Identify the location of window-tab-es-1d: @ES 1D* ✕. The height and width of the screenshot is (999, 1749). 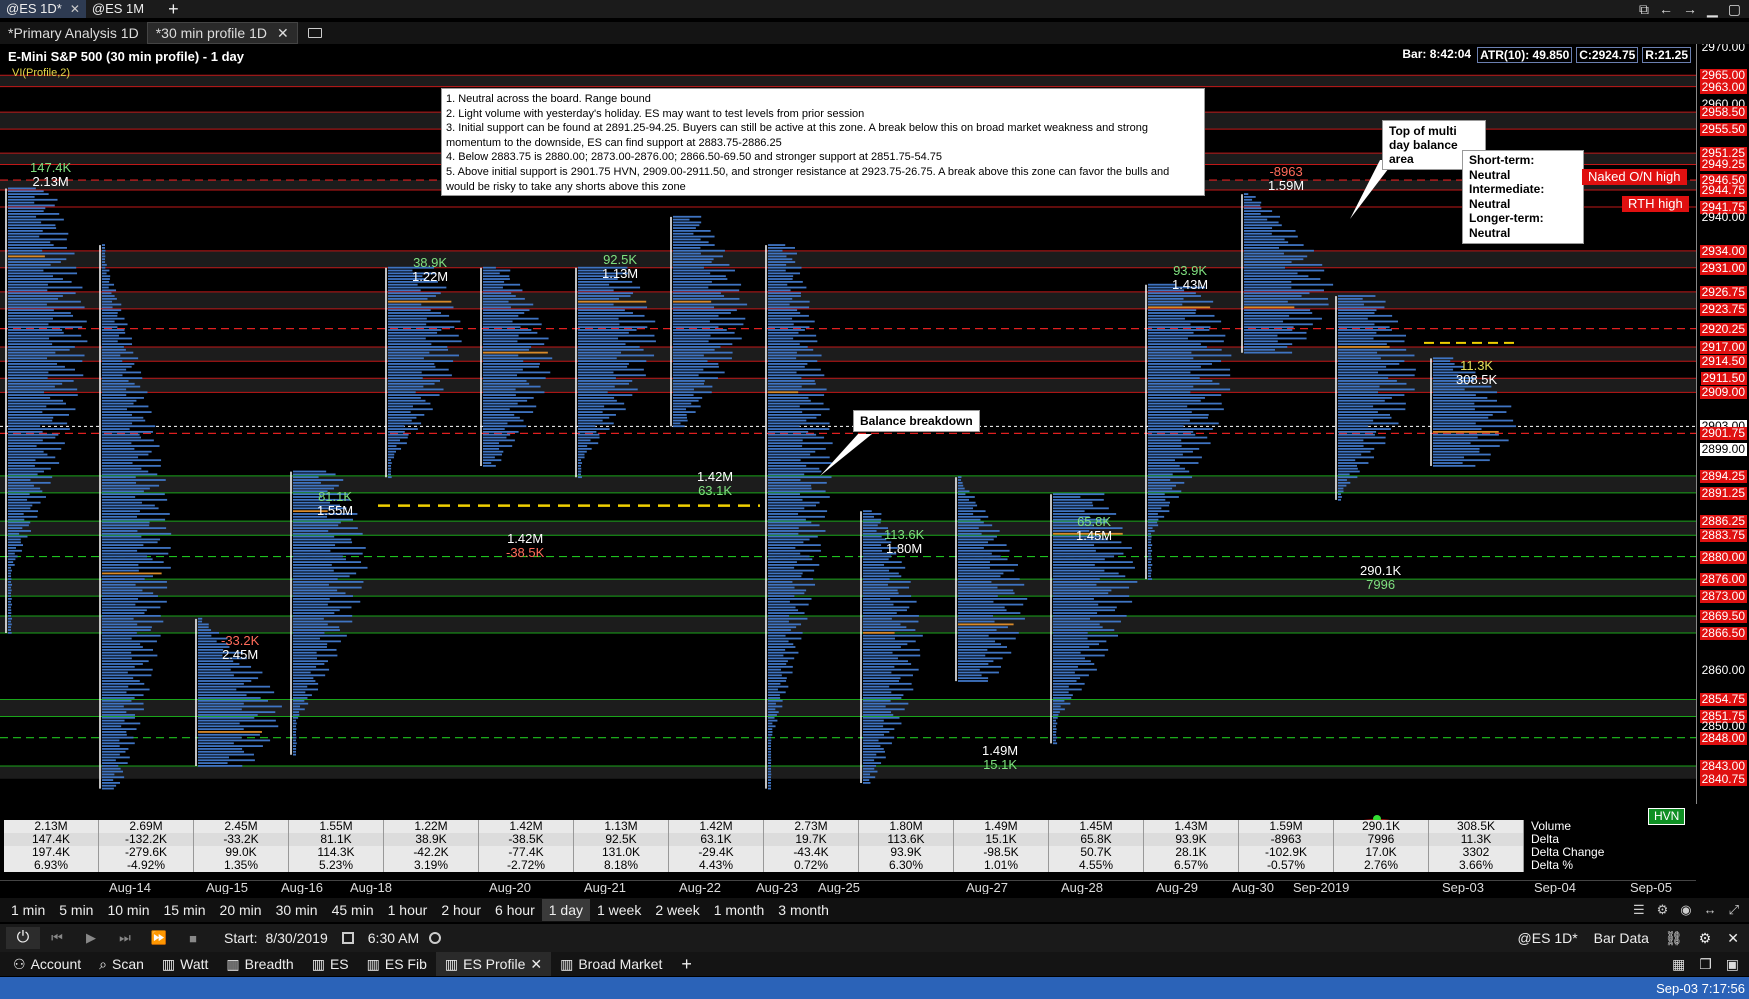
(43, 9).